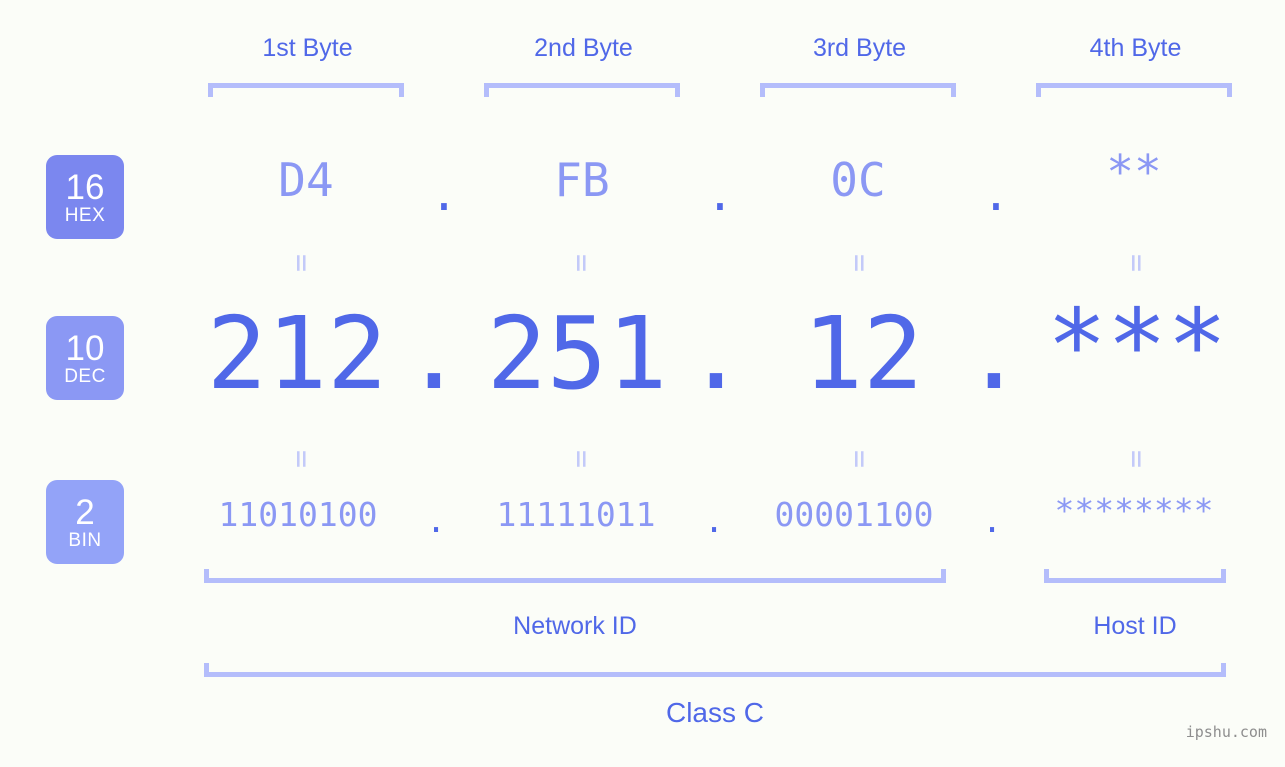  What do you see at coordinates (298, 514) in the screenshot?
I see `bin-octet-1: 11010100` at bounding box center [298, 514].